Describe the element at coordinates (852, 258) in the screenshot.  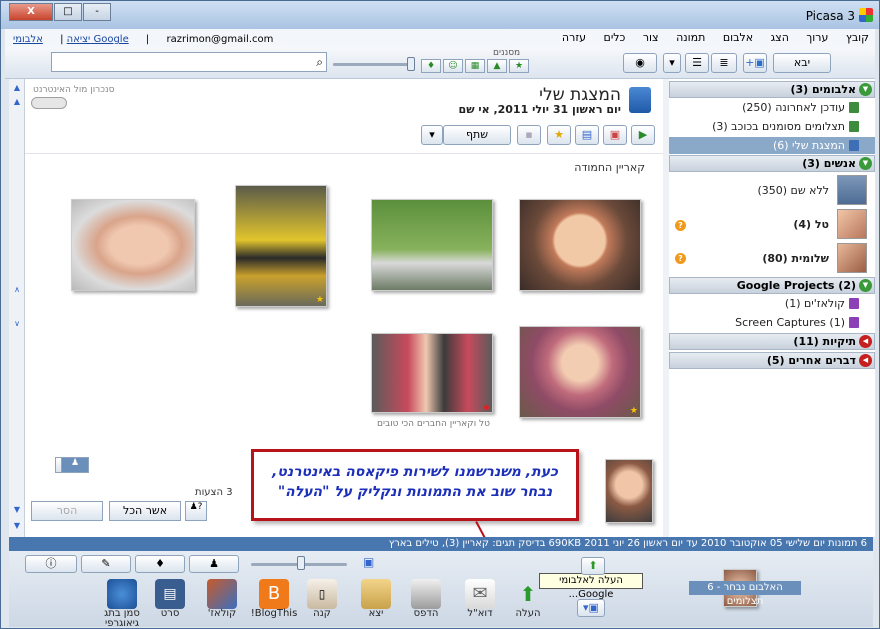
I see `avatar-shlomit` at that location.